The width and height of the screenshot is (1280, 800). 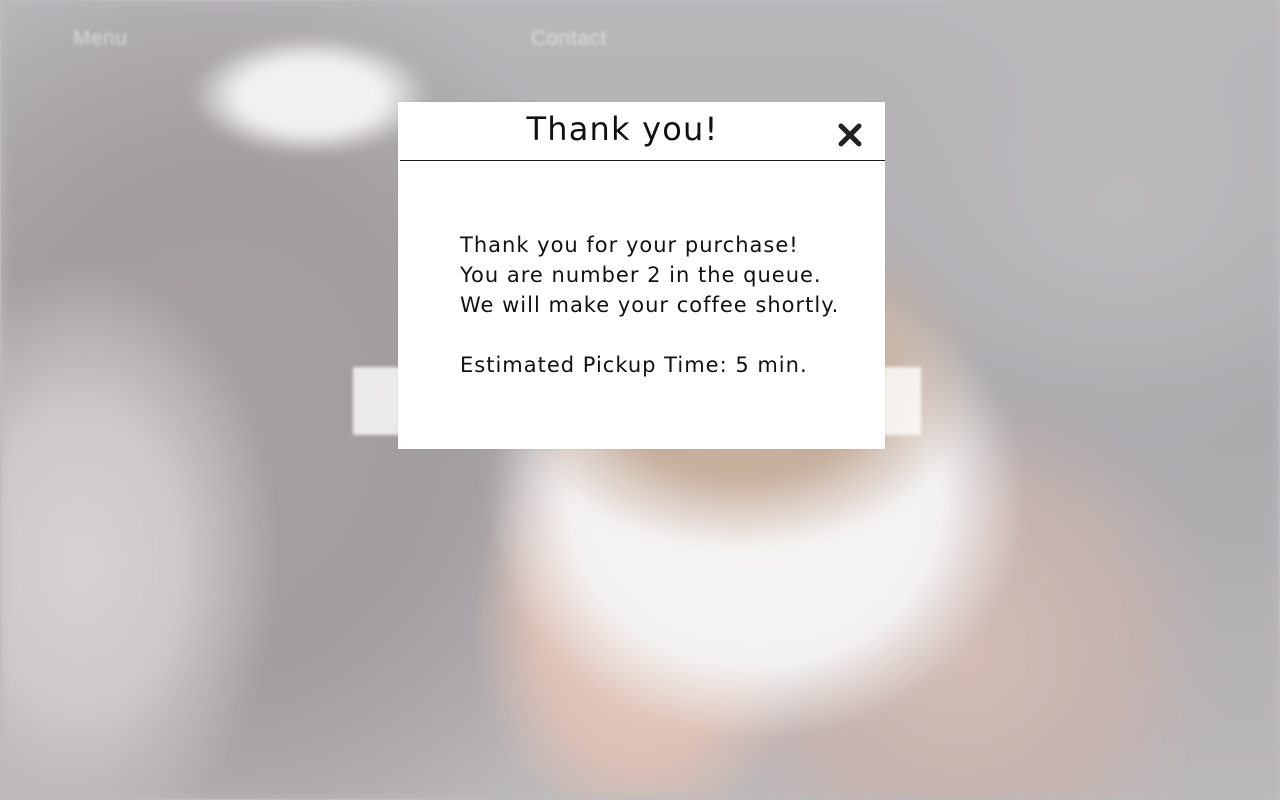 What do you see at coordinates (629, 245) in the screenshot?
I see `message-line-thanks: Thank you for your purchase!` at bounding box center [629, 245].